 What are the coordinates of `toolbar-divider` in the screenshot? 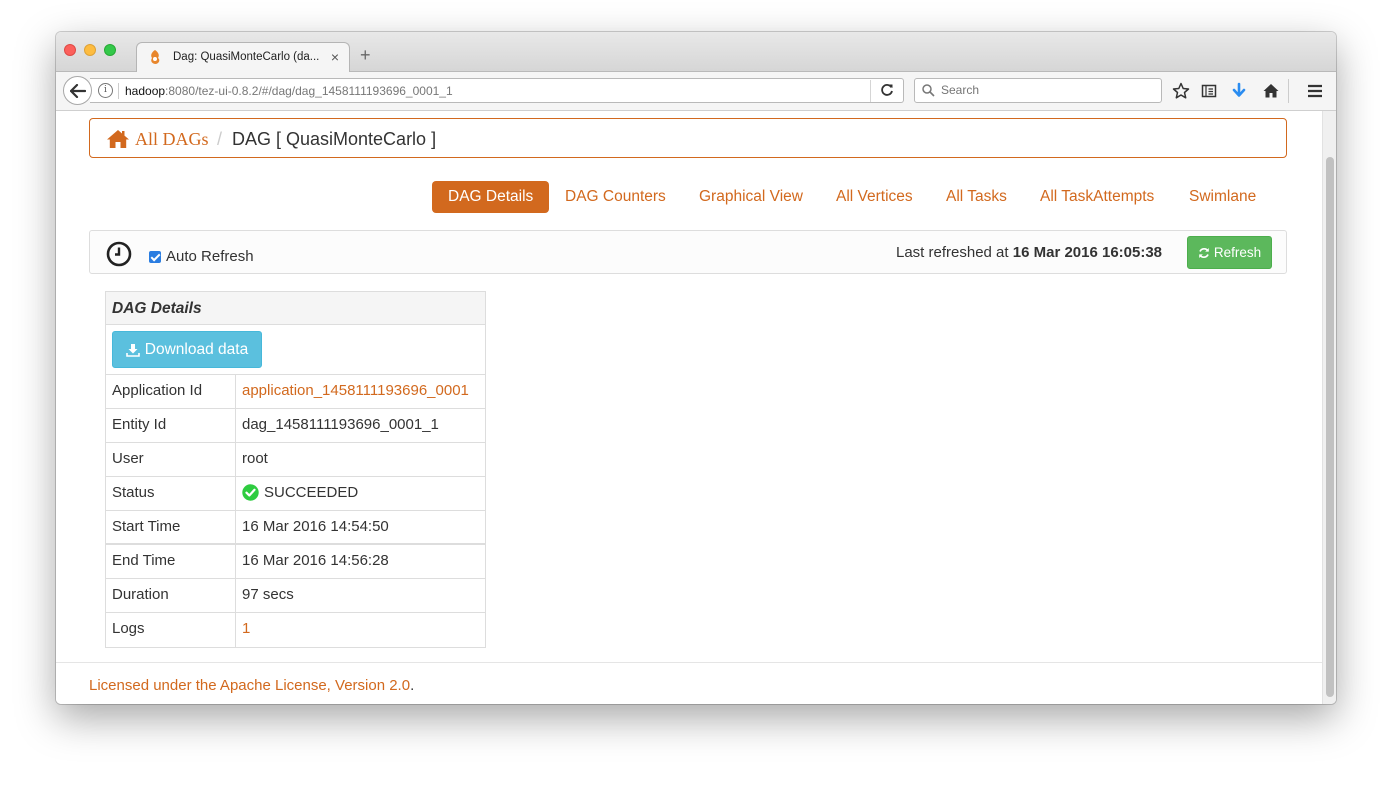 It's located at (1288, 91).